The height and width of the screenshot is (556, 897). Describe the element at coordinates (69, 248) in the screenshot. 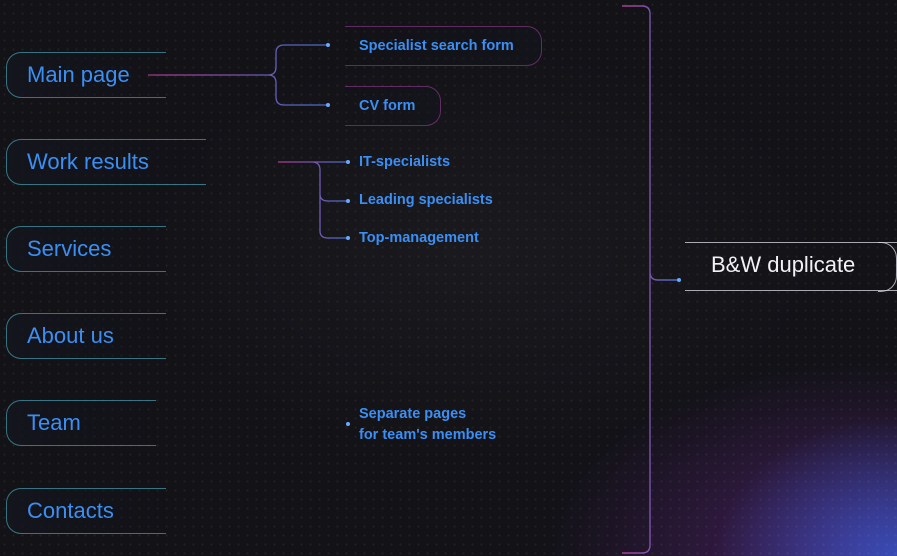

I see `node-services-label: Services` at that location.